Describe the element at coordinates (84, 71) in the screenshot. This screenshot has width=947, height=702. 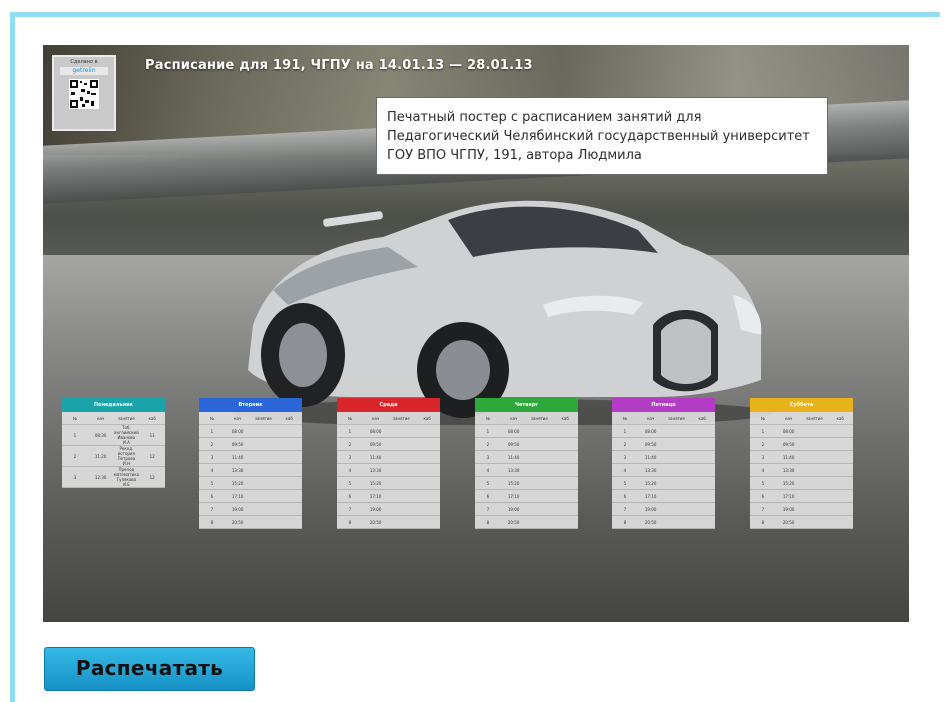
I see `qr-brand-logo: getreiin` at that location.